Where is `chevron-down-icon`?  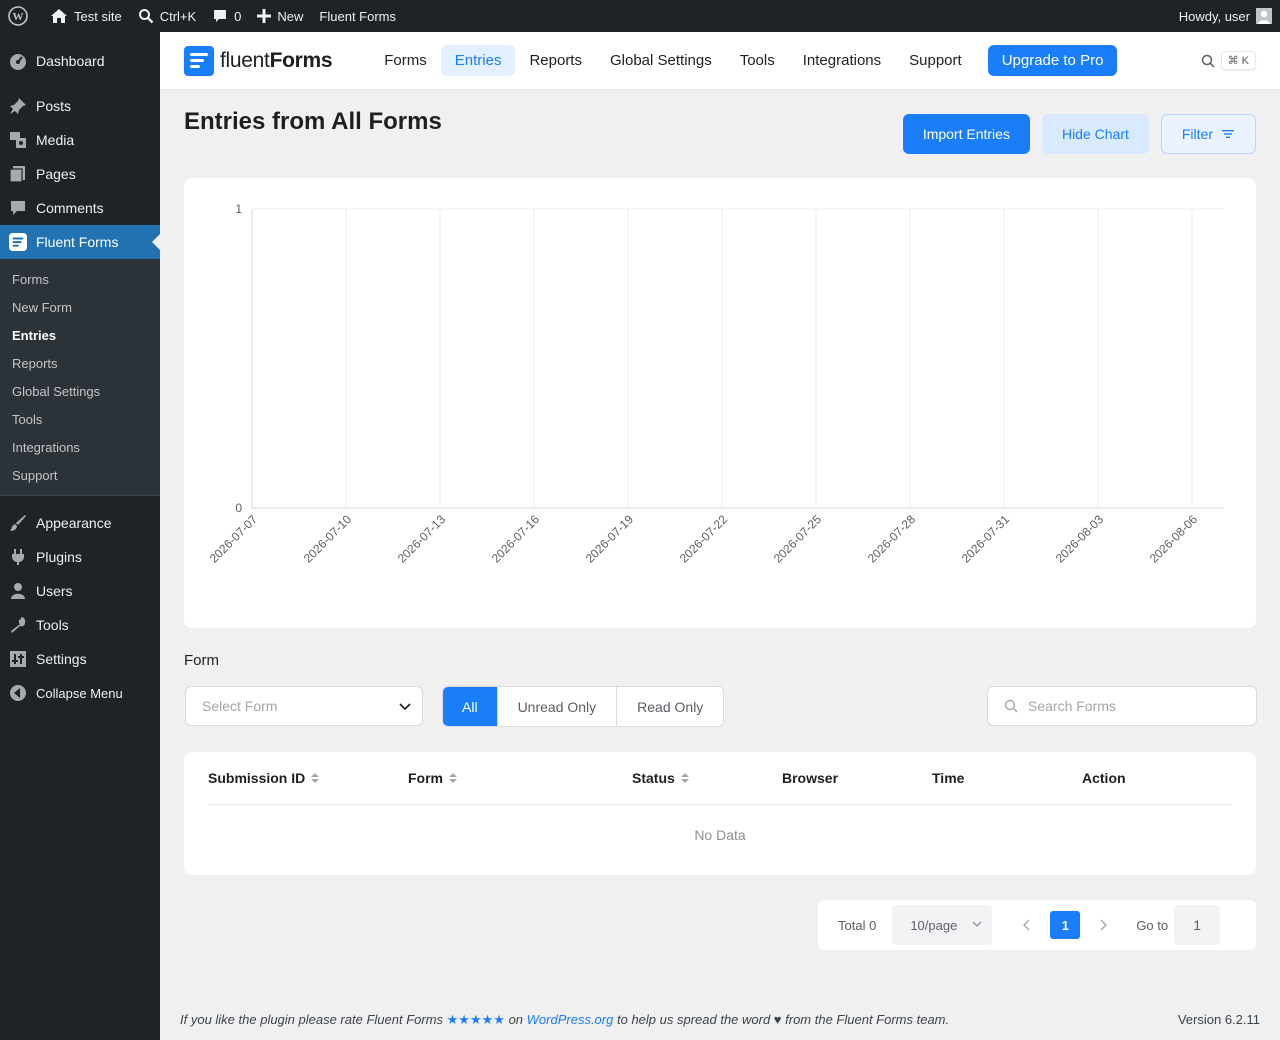
chevron-down-icon is located at coordinates (405, 707).